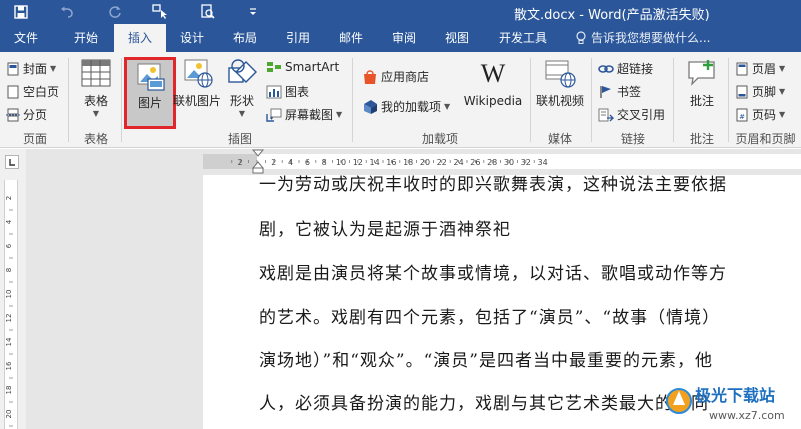 This screenshot has height=429, width=801. Describe the element at coordinates (242, 71) in the screenshot. I see `shapes-icon` at that location.